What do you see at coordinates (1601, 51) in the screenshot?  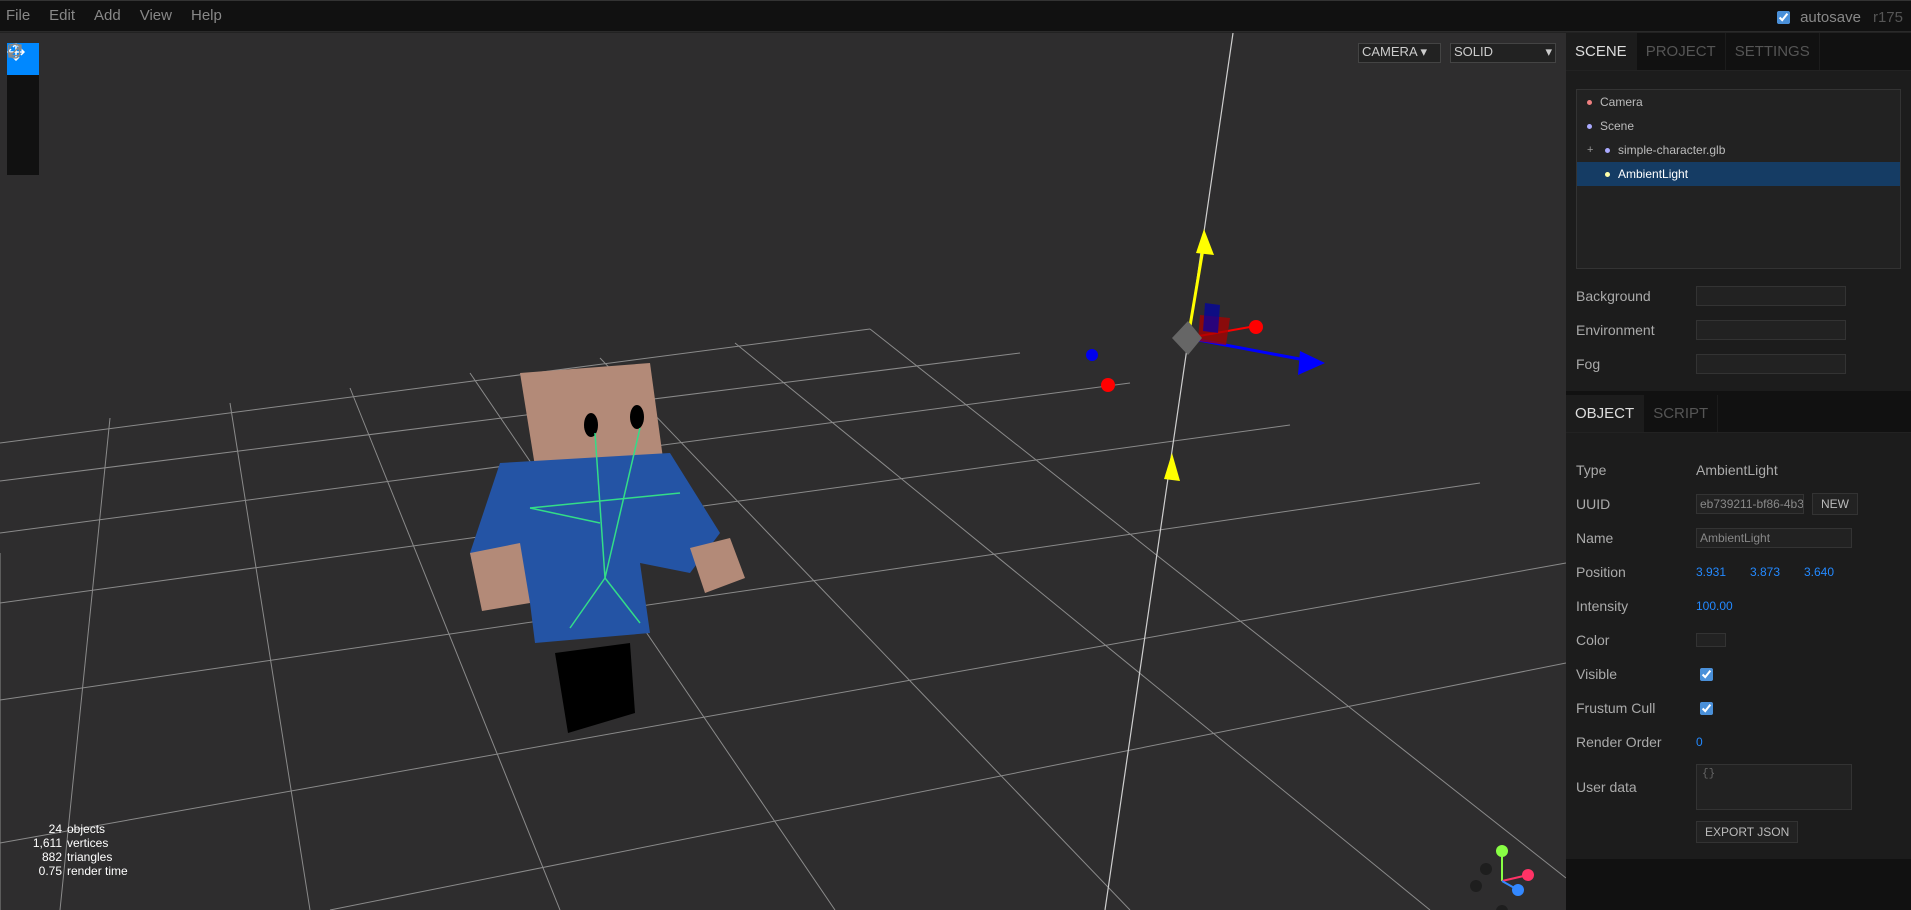 I see `tab-scene: SCENE` at bounding box center [1601, 51].